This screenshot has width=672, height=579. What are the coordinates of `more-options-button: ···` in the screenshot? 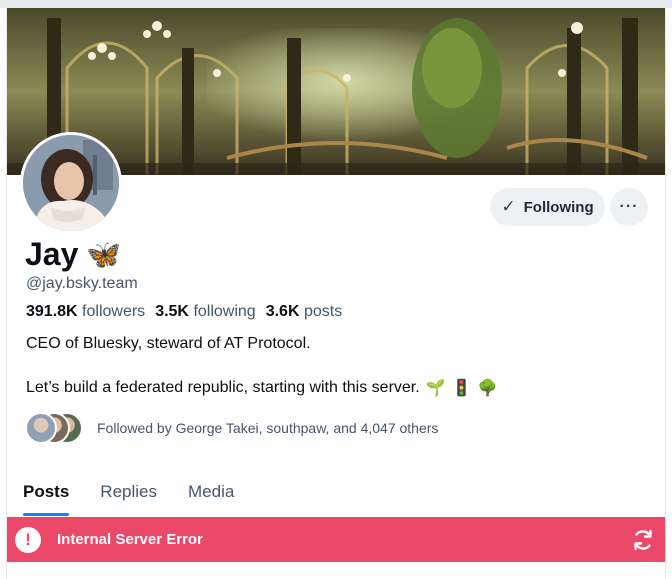 It's located at (629, 207).